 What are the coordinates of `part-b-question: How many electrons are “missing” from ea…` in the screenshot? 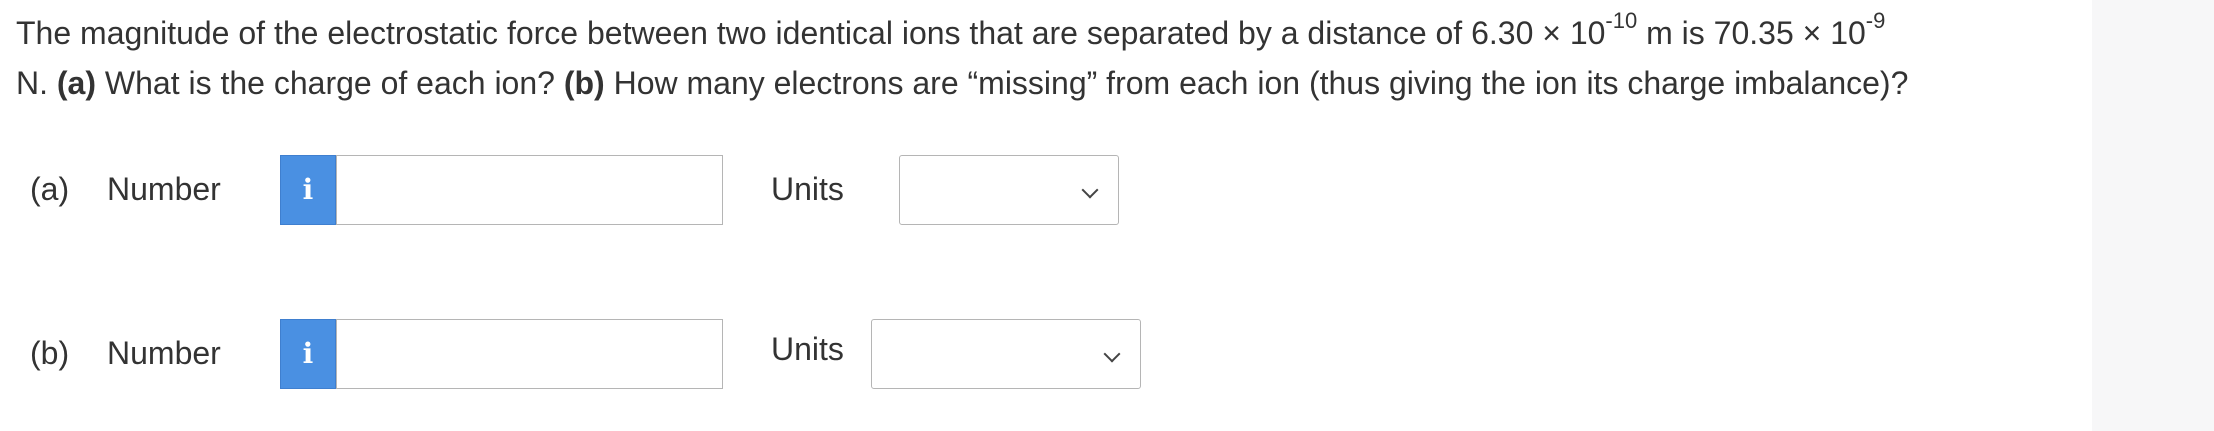 It's located at (1256, 83).